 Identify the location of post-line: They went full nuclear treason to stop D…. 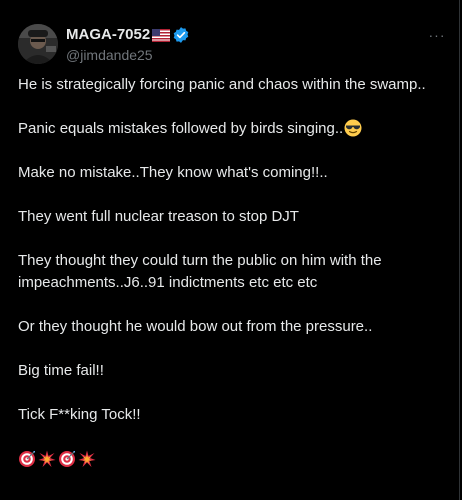
(158, 216).